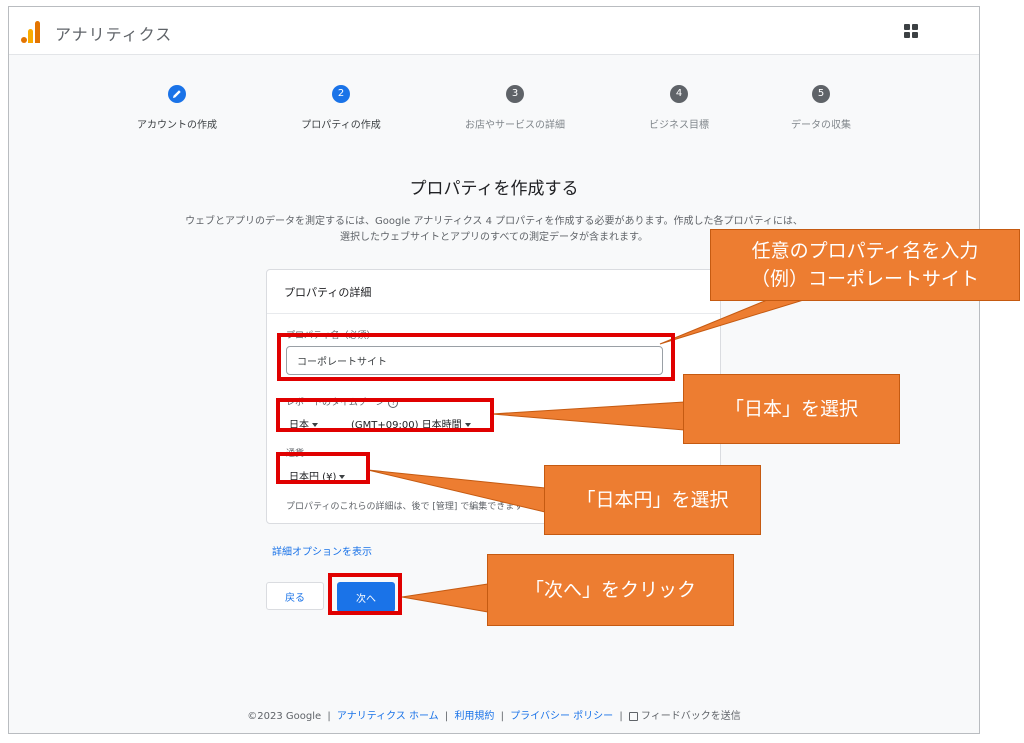 The width and height of the screenshot is (1024, 743). Describe the element at coordinates (177, 108) in the screenshot. I see `step-account-creation: アカウントの作成` at that location.